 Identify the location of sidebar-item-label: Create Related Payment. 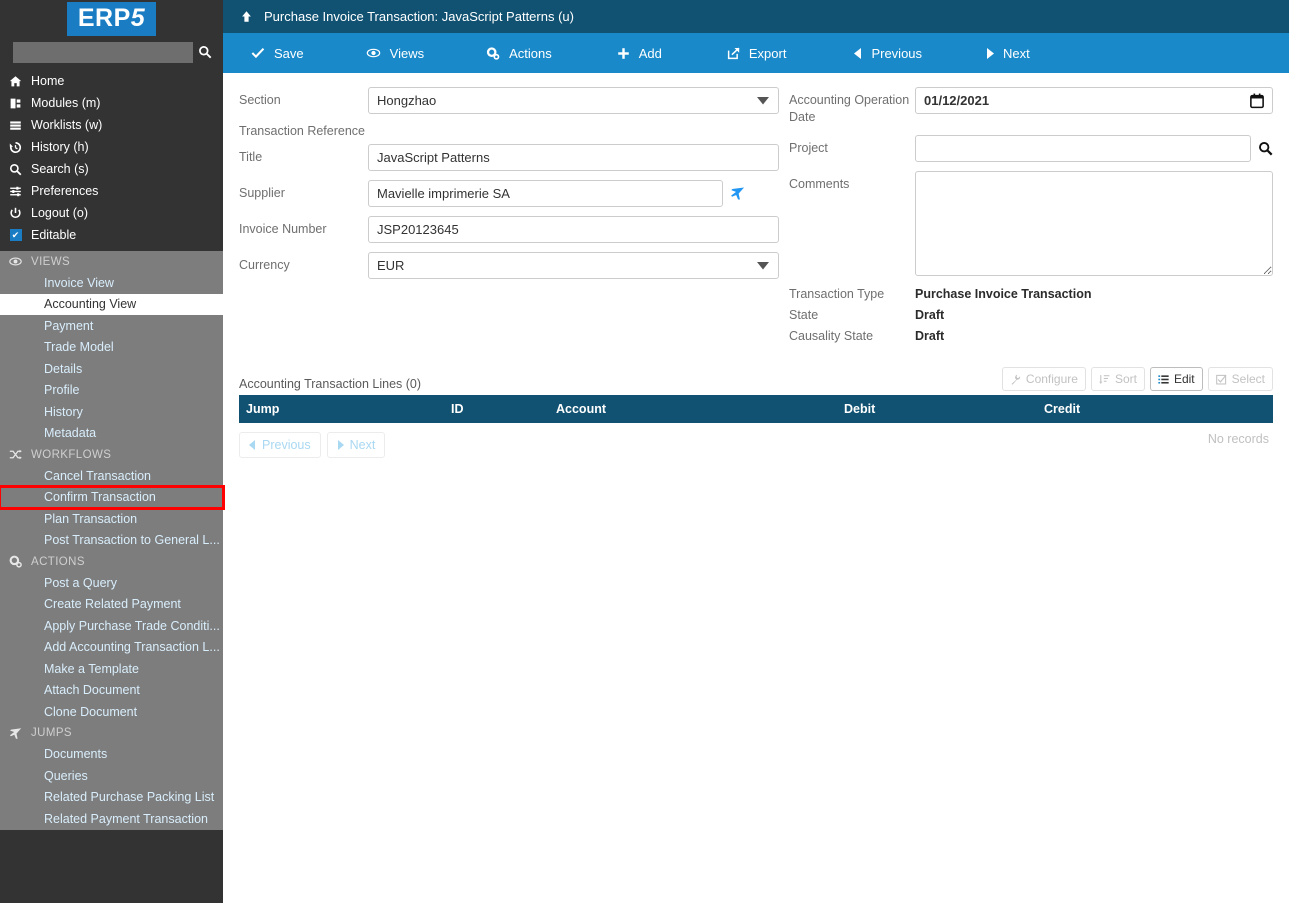
(112, 604).